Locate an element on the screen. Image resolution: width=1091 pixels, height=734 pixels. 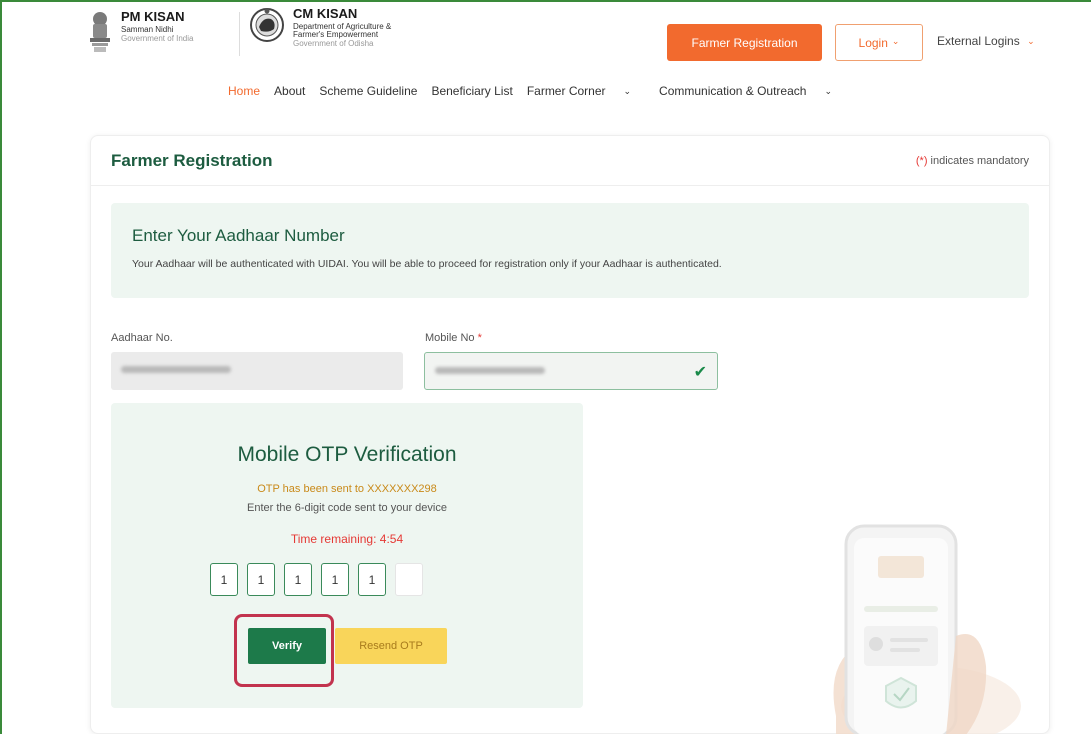
nav-item-communication-outreach: Communication & Outreach ⌄ is located at coordinates (752, 91).